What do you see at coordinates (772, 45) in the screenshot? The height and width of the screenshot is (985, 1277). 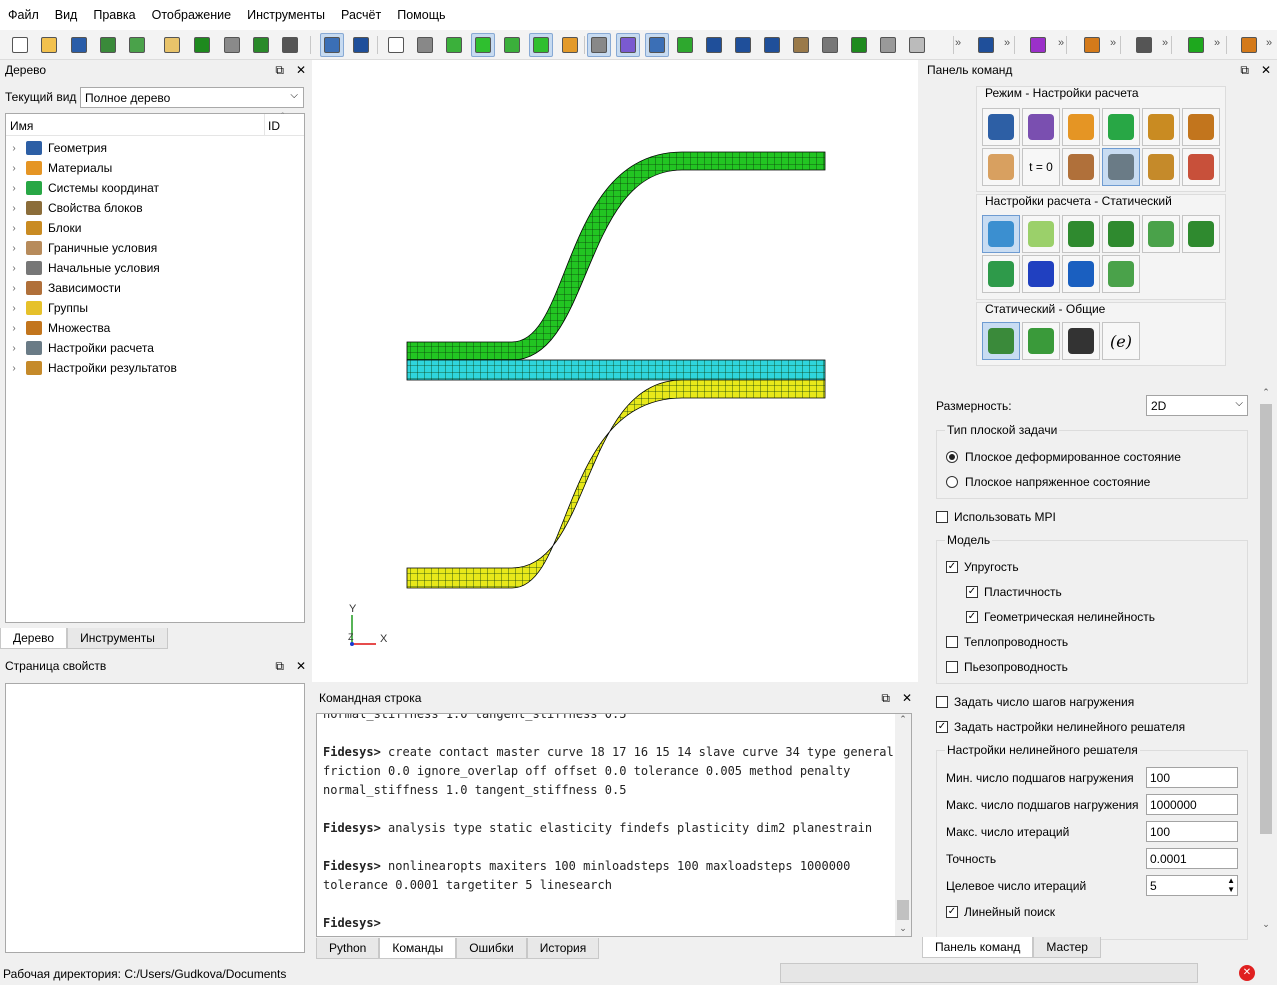 I see `rotate-icon` at bounding box center [772, 45].